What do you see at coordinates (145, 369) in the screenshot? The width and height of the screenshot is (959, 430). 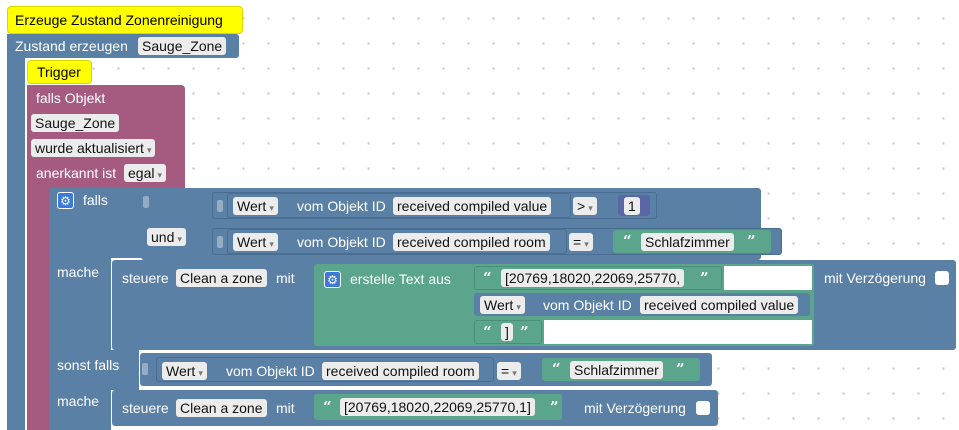 I see `compare-3-connector` at bounding box center [145, 369].